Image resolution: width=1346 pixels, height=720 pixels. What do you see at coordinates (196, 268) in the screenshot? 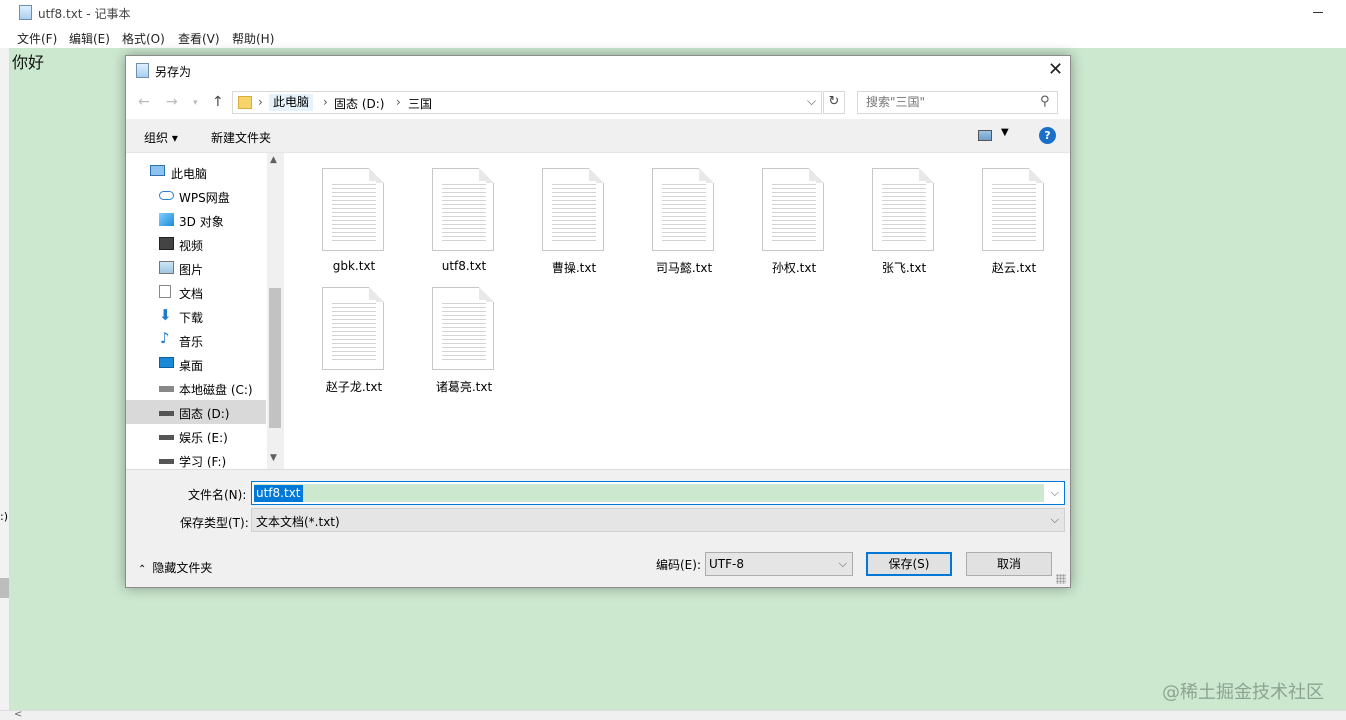
I see `sidebar-item-pictures: 图片` at bounding box center [196, 268].